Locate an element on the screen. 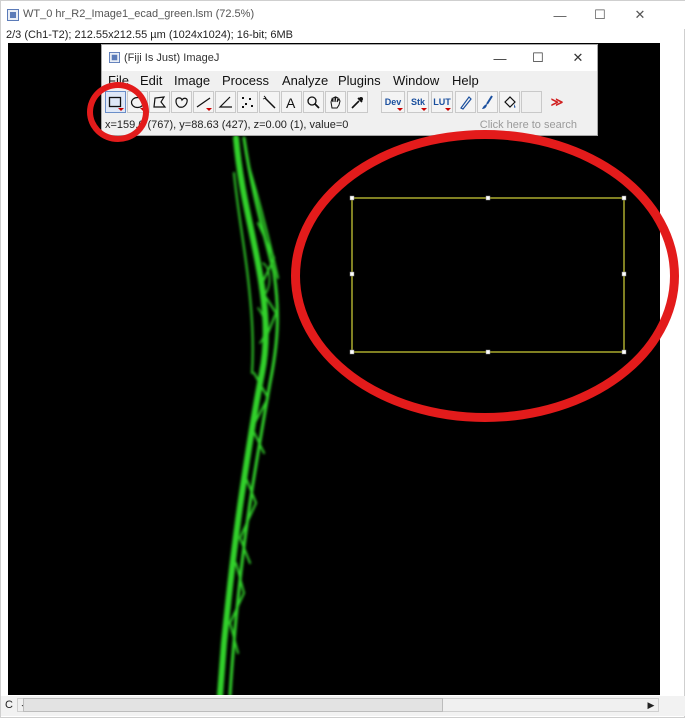 This screenshot has height=718, width=685. multipoint-tool-button is located at coordinates (247, 102).